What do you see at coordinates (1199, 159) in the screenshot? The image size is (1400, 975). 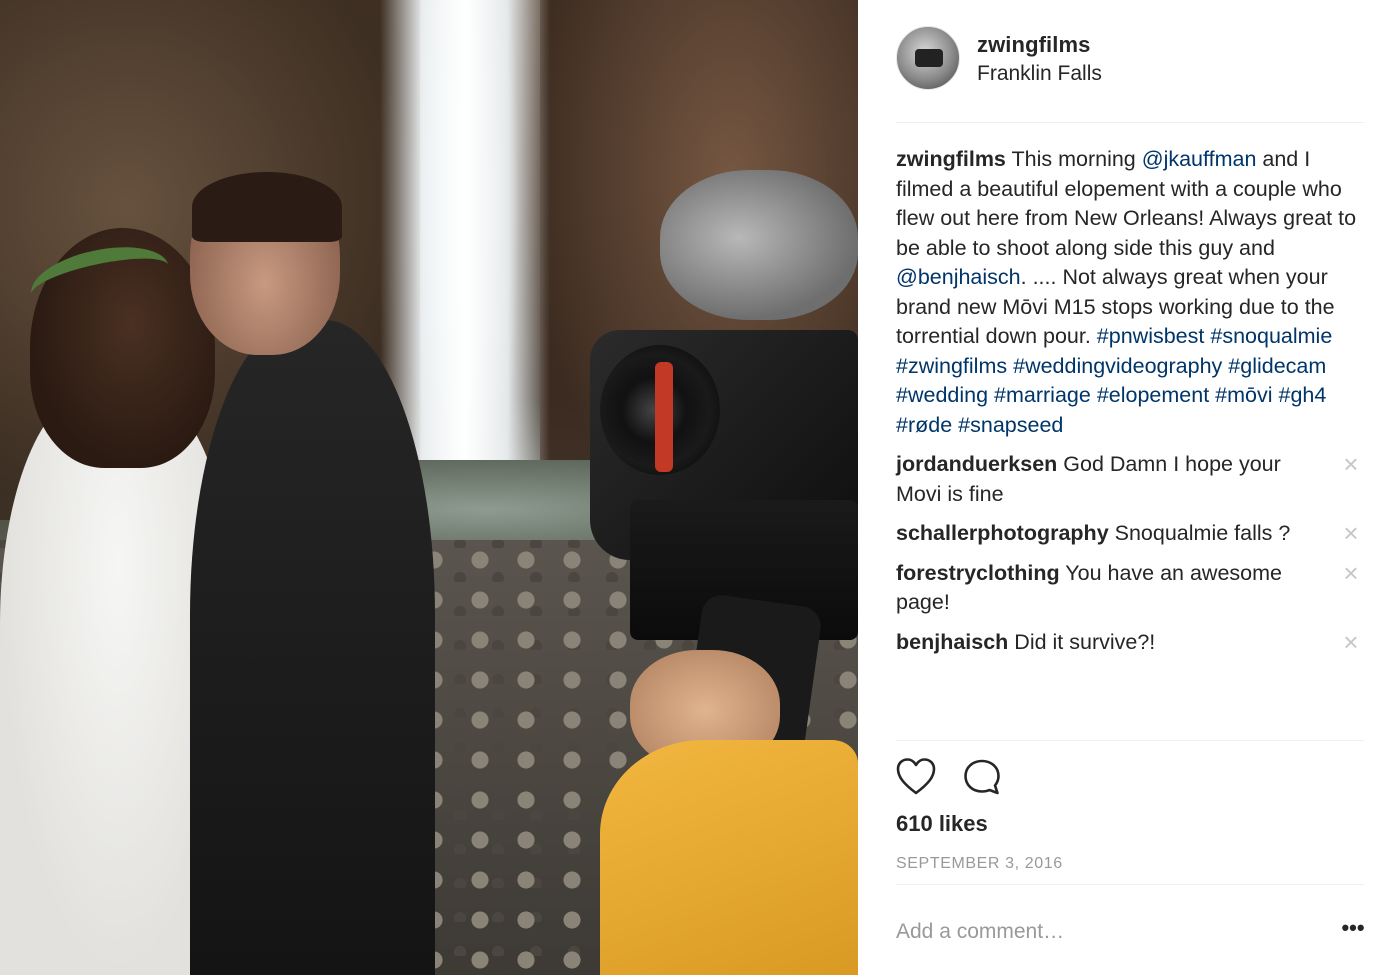 I see `caption-link: @jkauffman` at bounding box center [1199, 159].